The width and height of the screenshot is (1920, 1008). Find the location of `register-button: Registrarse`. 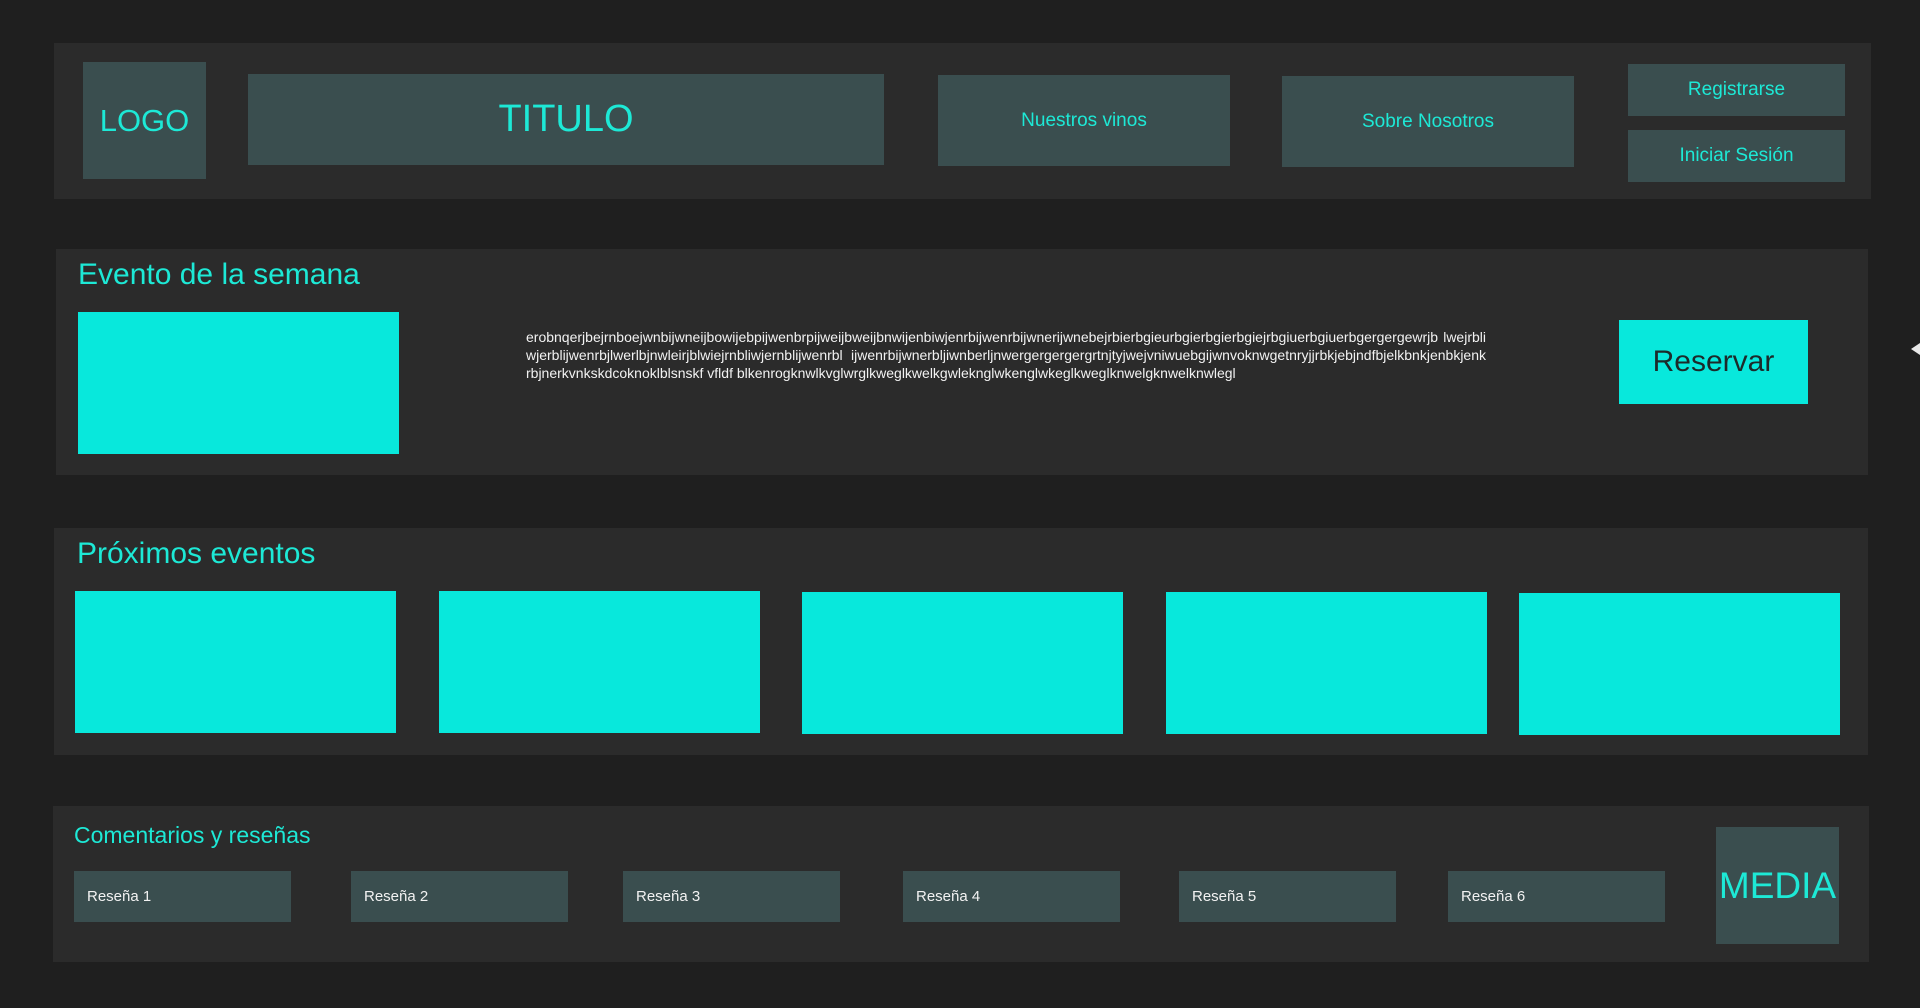

register-button: Registrarse is located at coordinates (1736, 90).